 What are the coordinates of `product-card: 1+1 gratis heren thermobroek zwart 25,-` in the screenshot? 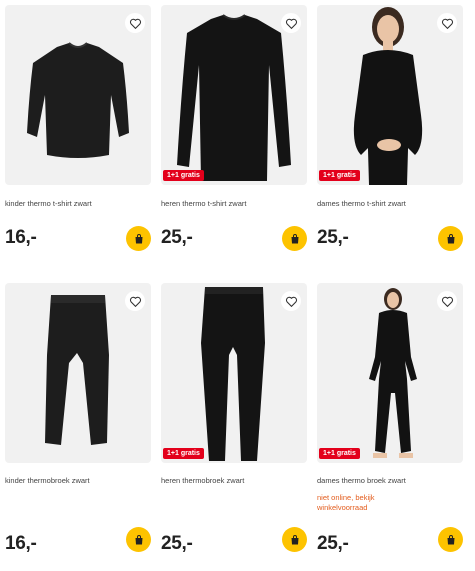 It's located at (234, 418).